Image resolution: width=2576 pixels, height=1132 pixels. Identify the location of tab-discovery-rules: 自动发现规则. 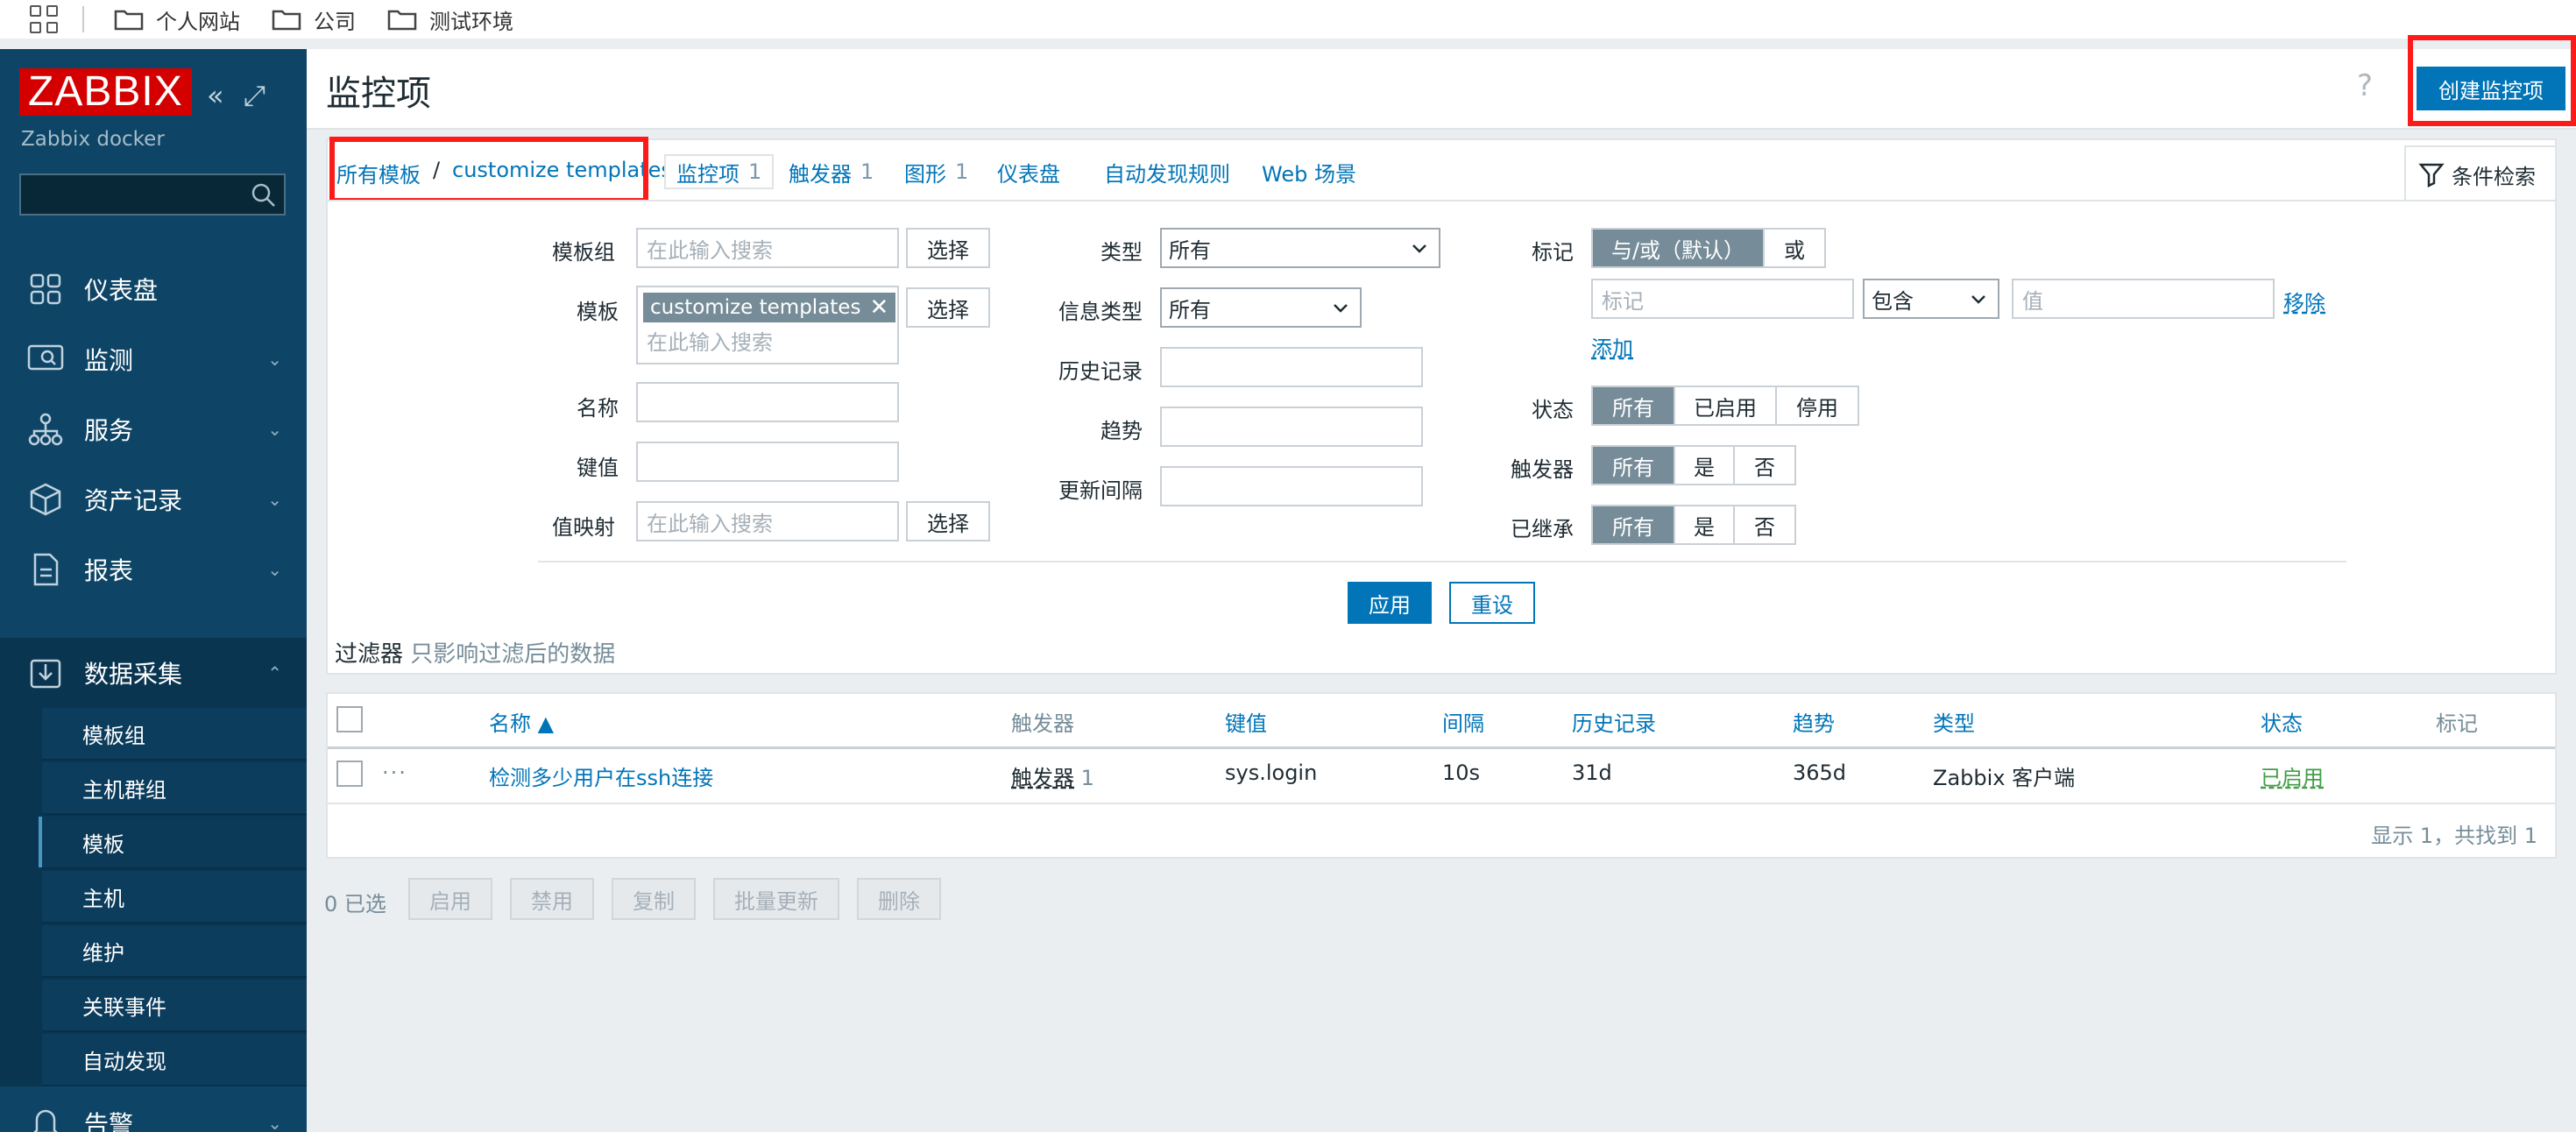
(1167, 171).